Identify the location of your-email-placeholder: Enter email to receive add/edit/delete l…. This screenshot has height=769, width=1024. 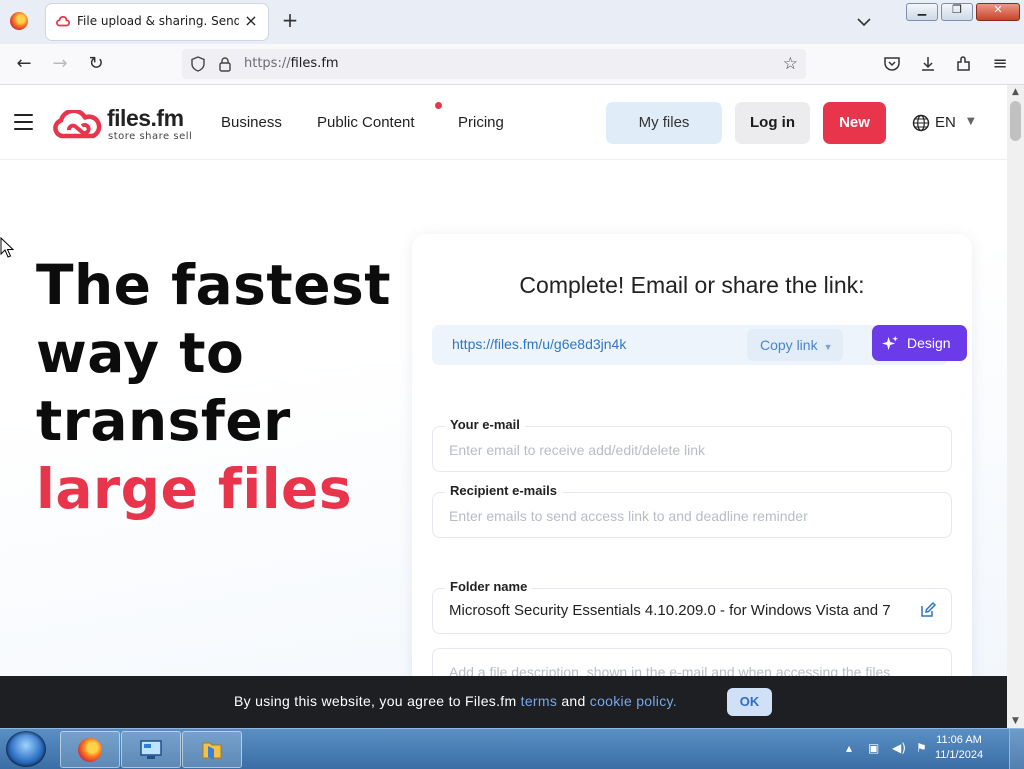
(577, 450).